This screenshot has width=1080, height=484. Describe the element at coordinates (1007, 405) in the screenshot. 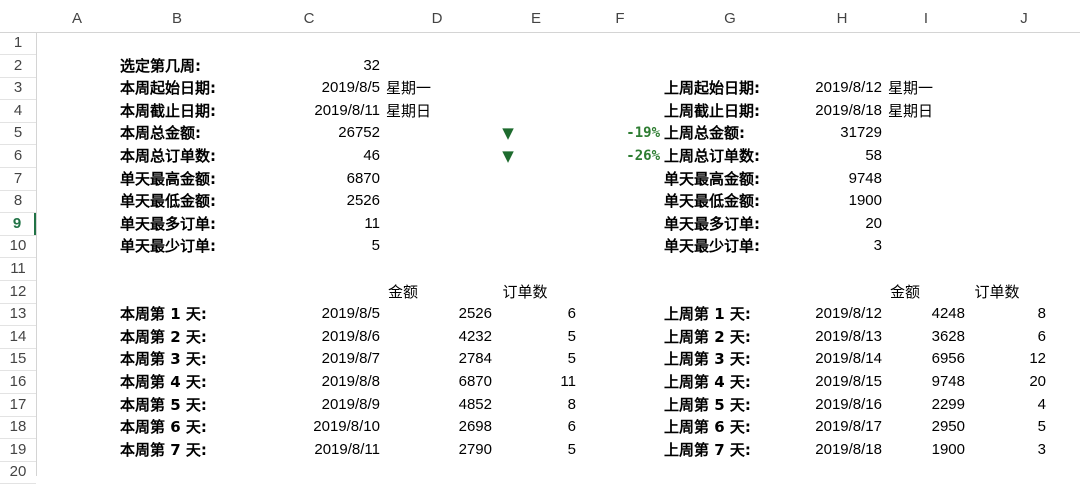

I see `last-week-day-orders: 4` at that location.